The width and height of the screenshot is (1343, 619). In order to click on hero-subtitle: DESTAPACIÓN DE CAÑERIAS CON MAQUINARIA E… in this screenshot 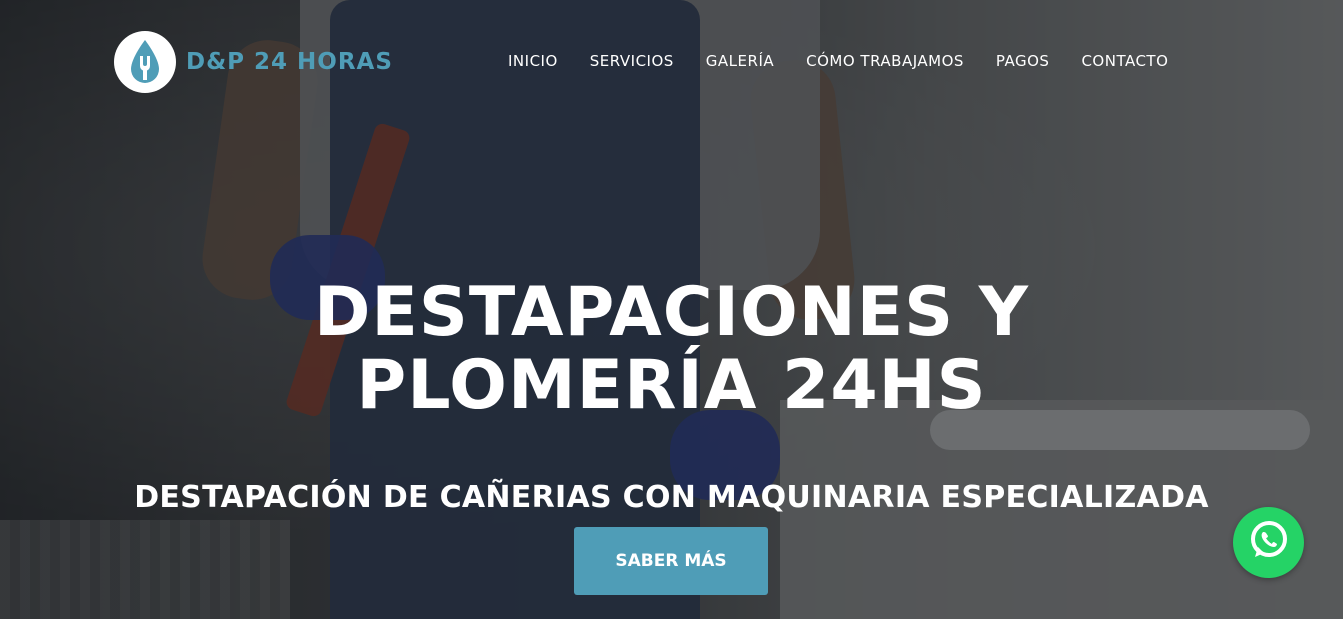, I will do `click(671, 497)`.